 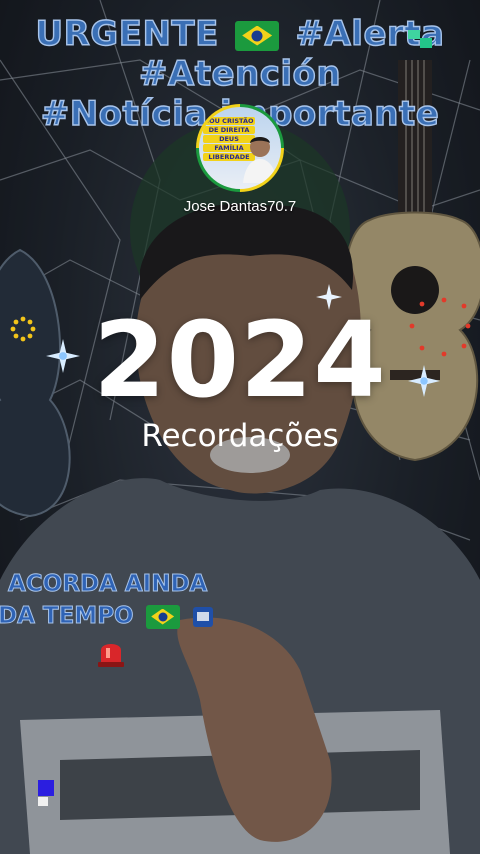 I want to click on caption-line-1: ACORDA AINDA, so click(x=107, y=584).